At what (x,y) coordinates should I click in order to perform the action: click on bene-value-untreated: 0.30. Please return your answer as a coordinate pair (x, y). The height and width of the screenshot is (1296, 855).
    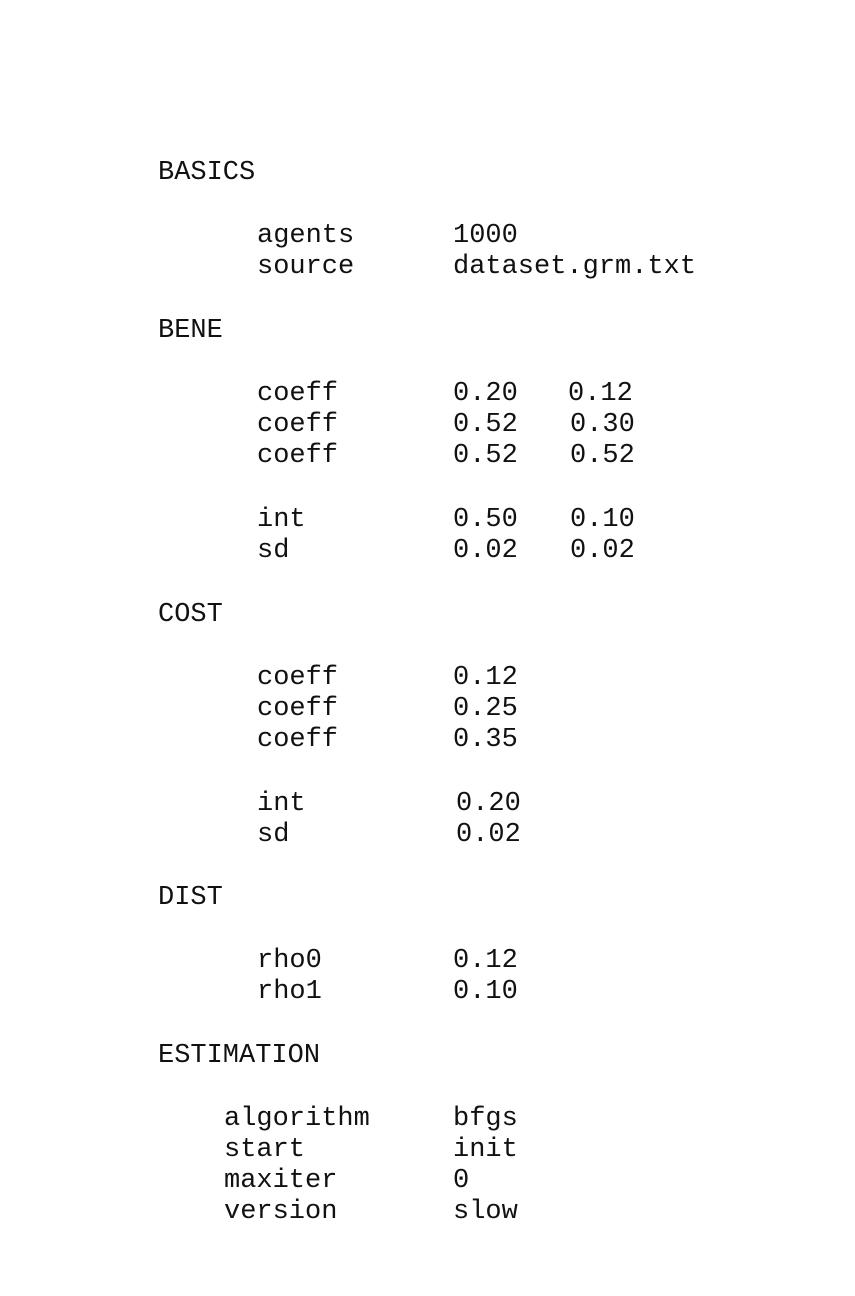
    Looking at the image, I should click on (602, 425).